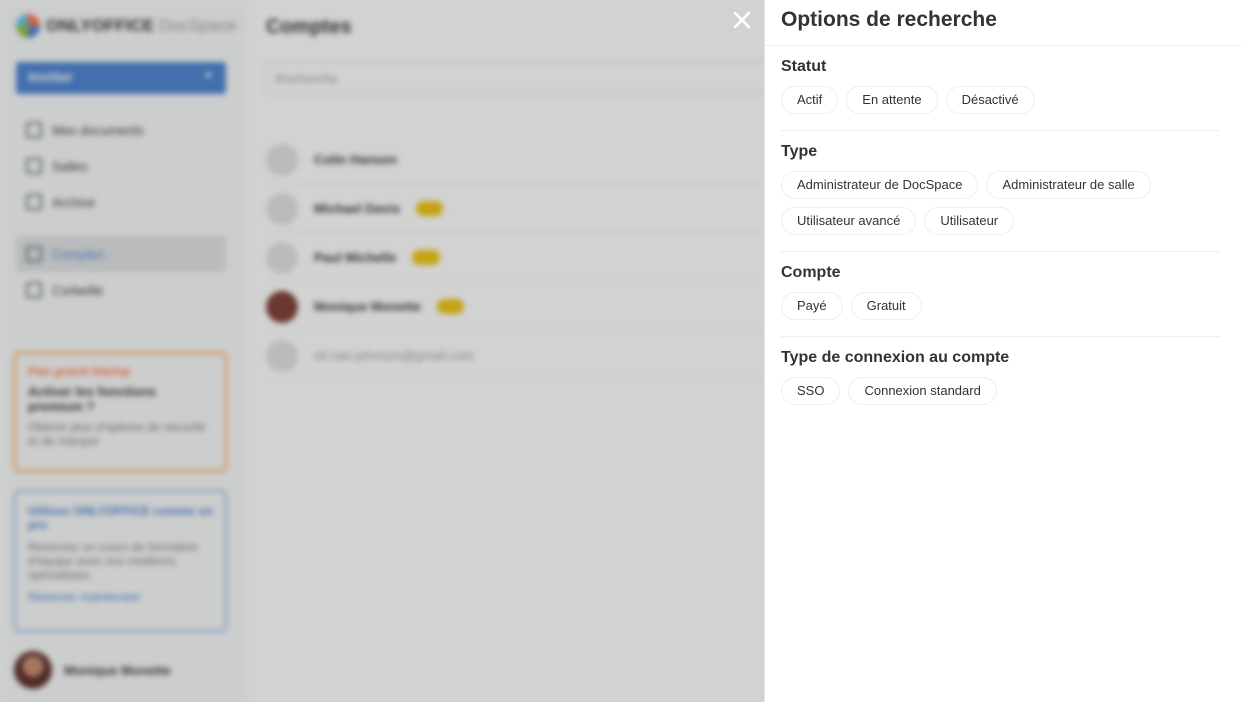  What do you see at coordinates (1000, 306) in the screenshot?
I see `chip-group: Payé Gratuit` at bounding box center [1000, 306].